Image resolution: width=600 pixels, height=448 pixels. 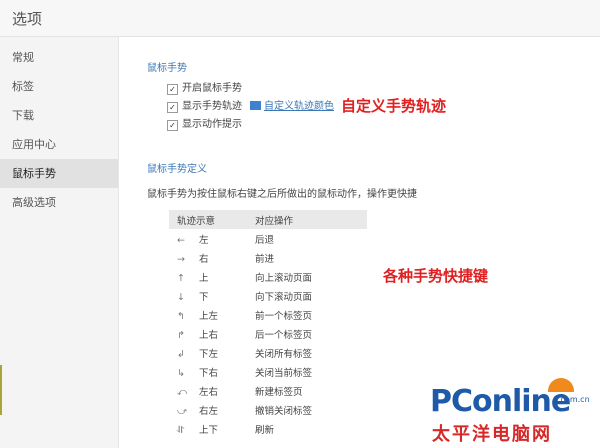 What do you see at coordinates (209, 316) in the screenshot?
I see `gesture-direction: 上左` at bounding box center [209, 316].